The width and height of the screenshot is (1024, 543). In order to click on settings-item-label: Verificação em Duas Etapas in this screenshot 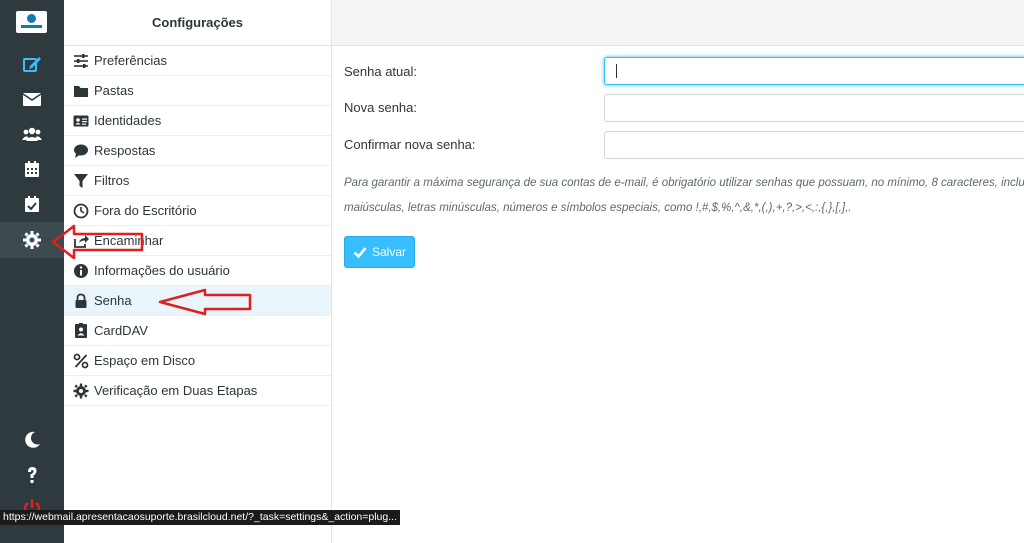, I will do `click(176, 390)`.